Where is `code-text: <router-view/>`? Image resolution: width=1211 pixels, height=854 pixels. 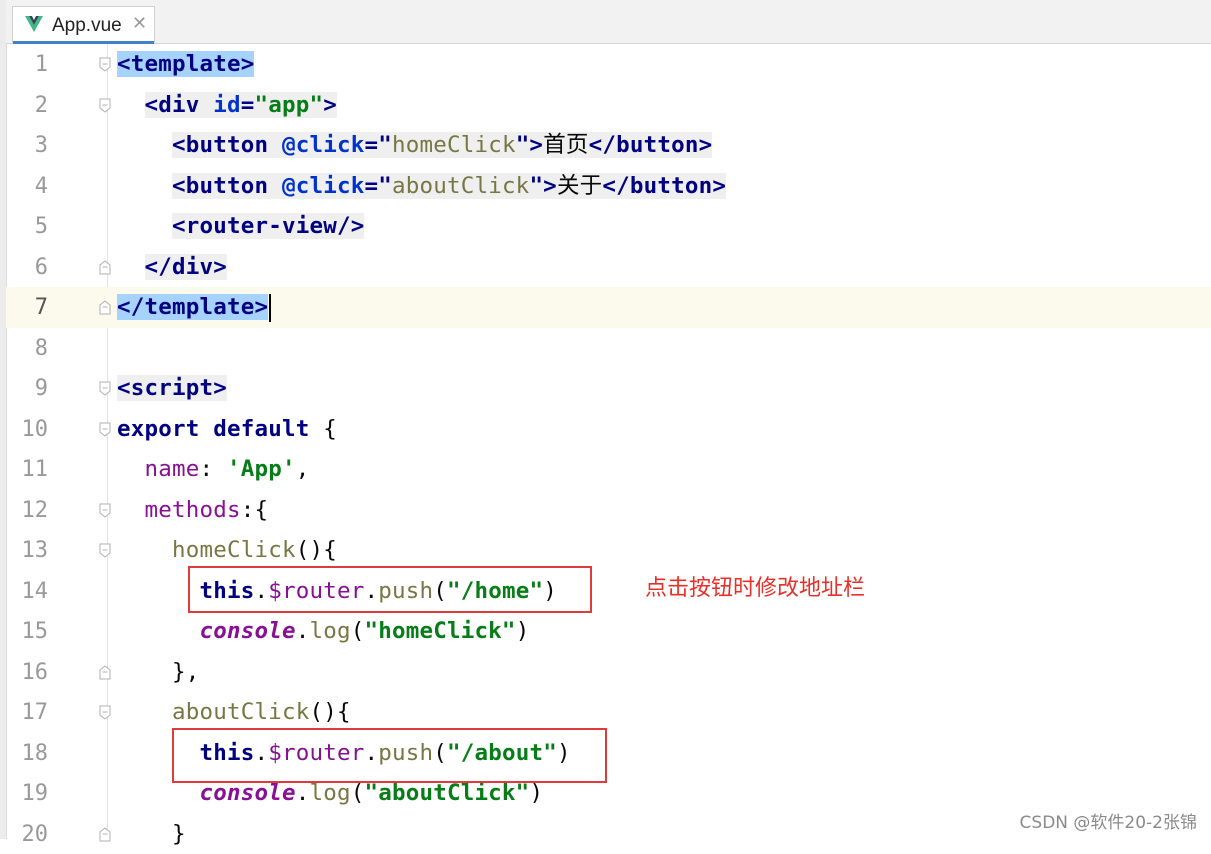 code-text: <router-view/> is located at coordinates (240, 226).